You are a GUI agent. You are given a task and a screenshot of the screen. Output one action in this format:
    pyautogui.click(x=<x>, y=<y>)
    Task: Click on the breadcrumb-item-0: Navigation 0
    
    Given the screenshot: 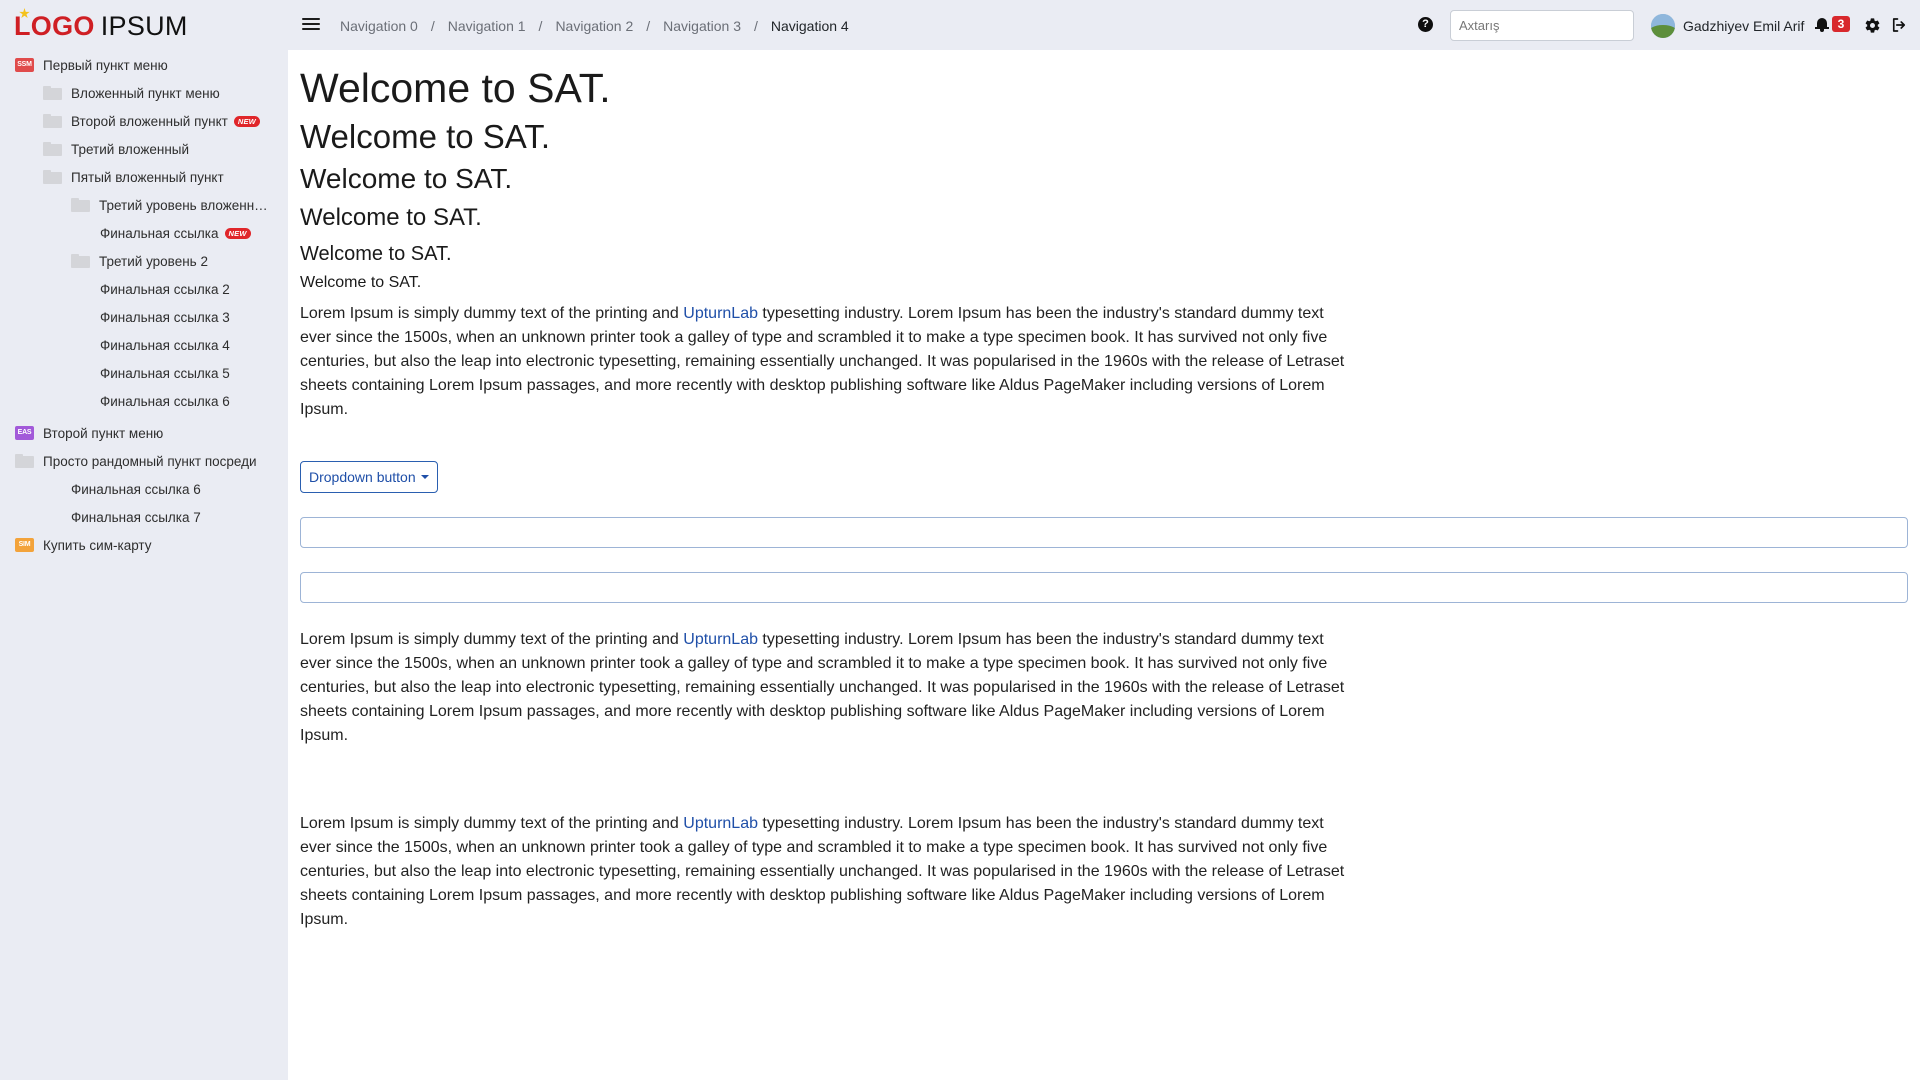 What is the action you would take?
    pyautogui.click(x=379, y=26)
    